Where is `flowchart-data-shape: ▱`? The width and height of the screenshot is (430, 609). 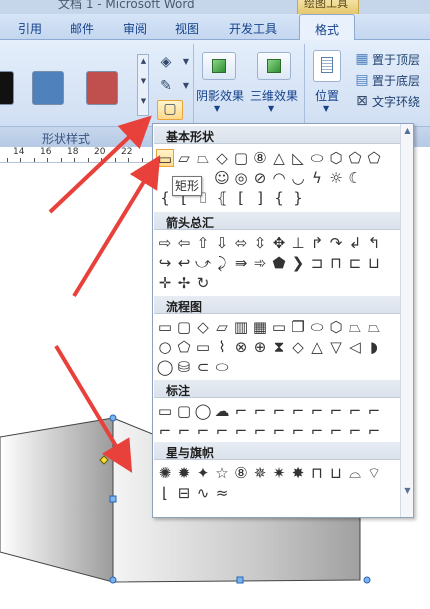
flowchart-data-shape: ▱ is located at coordinates (222, 327).